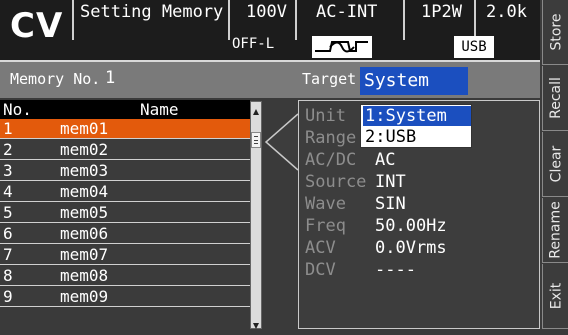 This screenshot has width=568, height=335. I want to click on voltage-range: 100V, so click(266, 12).